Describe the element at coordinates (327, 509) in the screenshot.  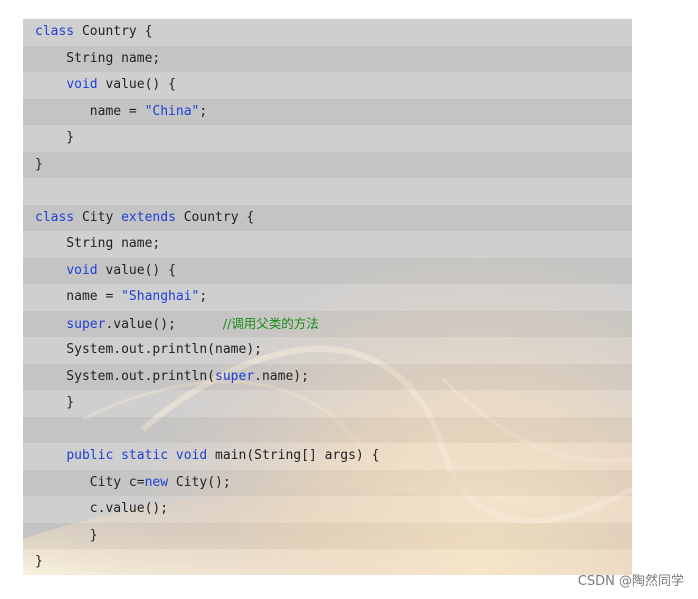
I see `code-line: c.value();` at that location.